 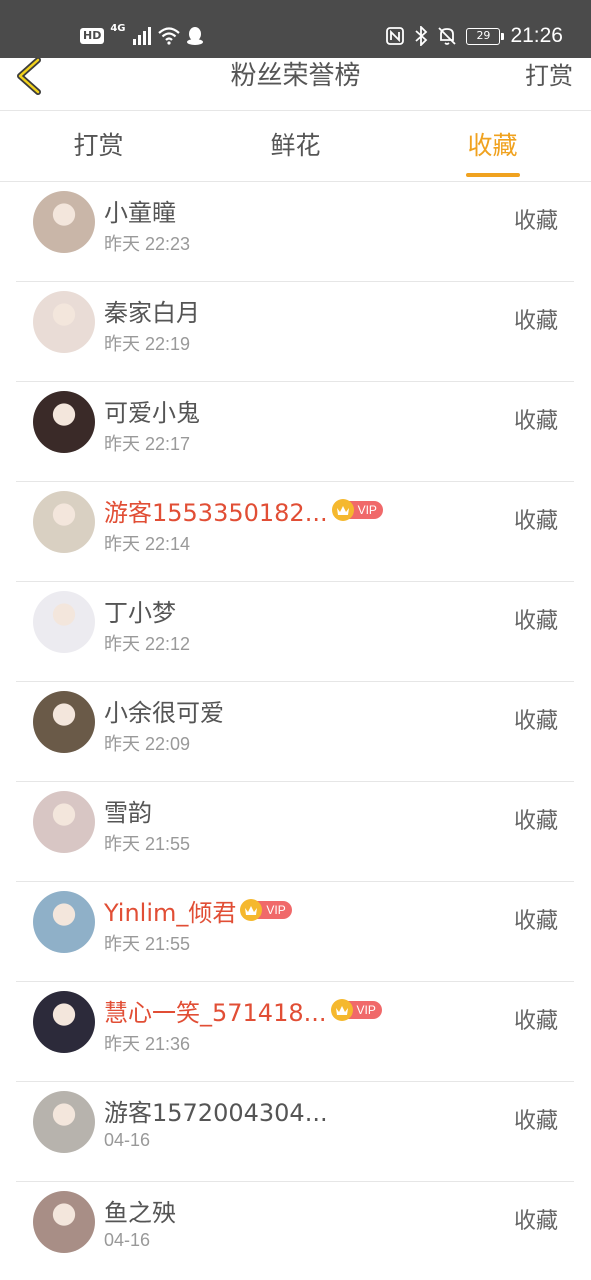 I want to click on status-left-icons: HD 4G, so click(x=142, y=36).